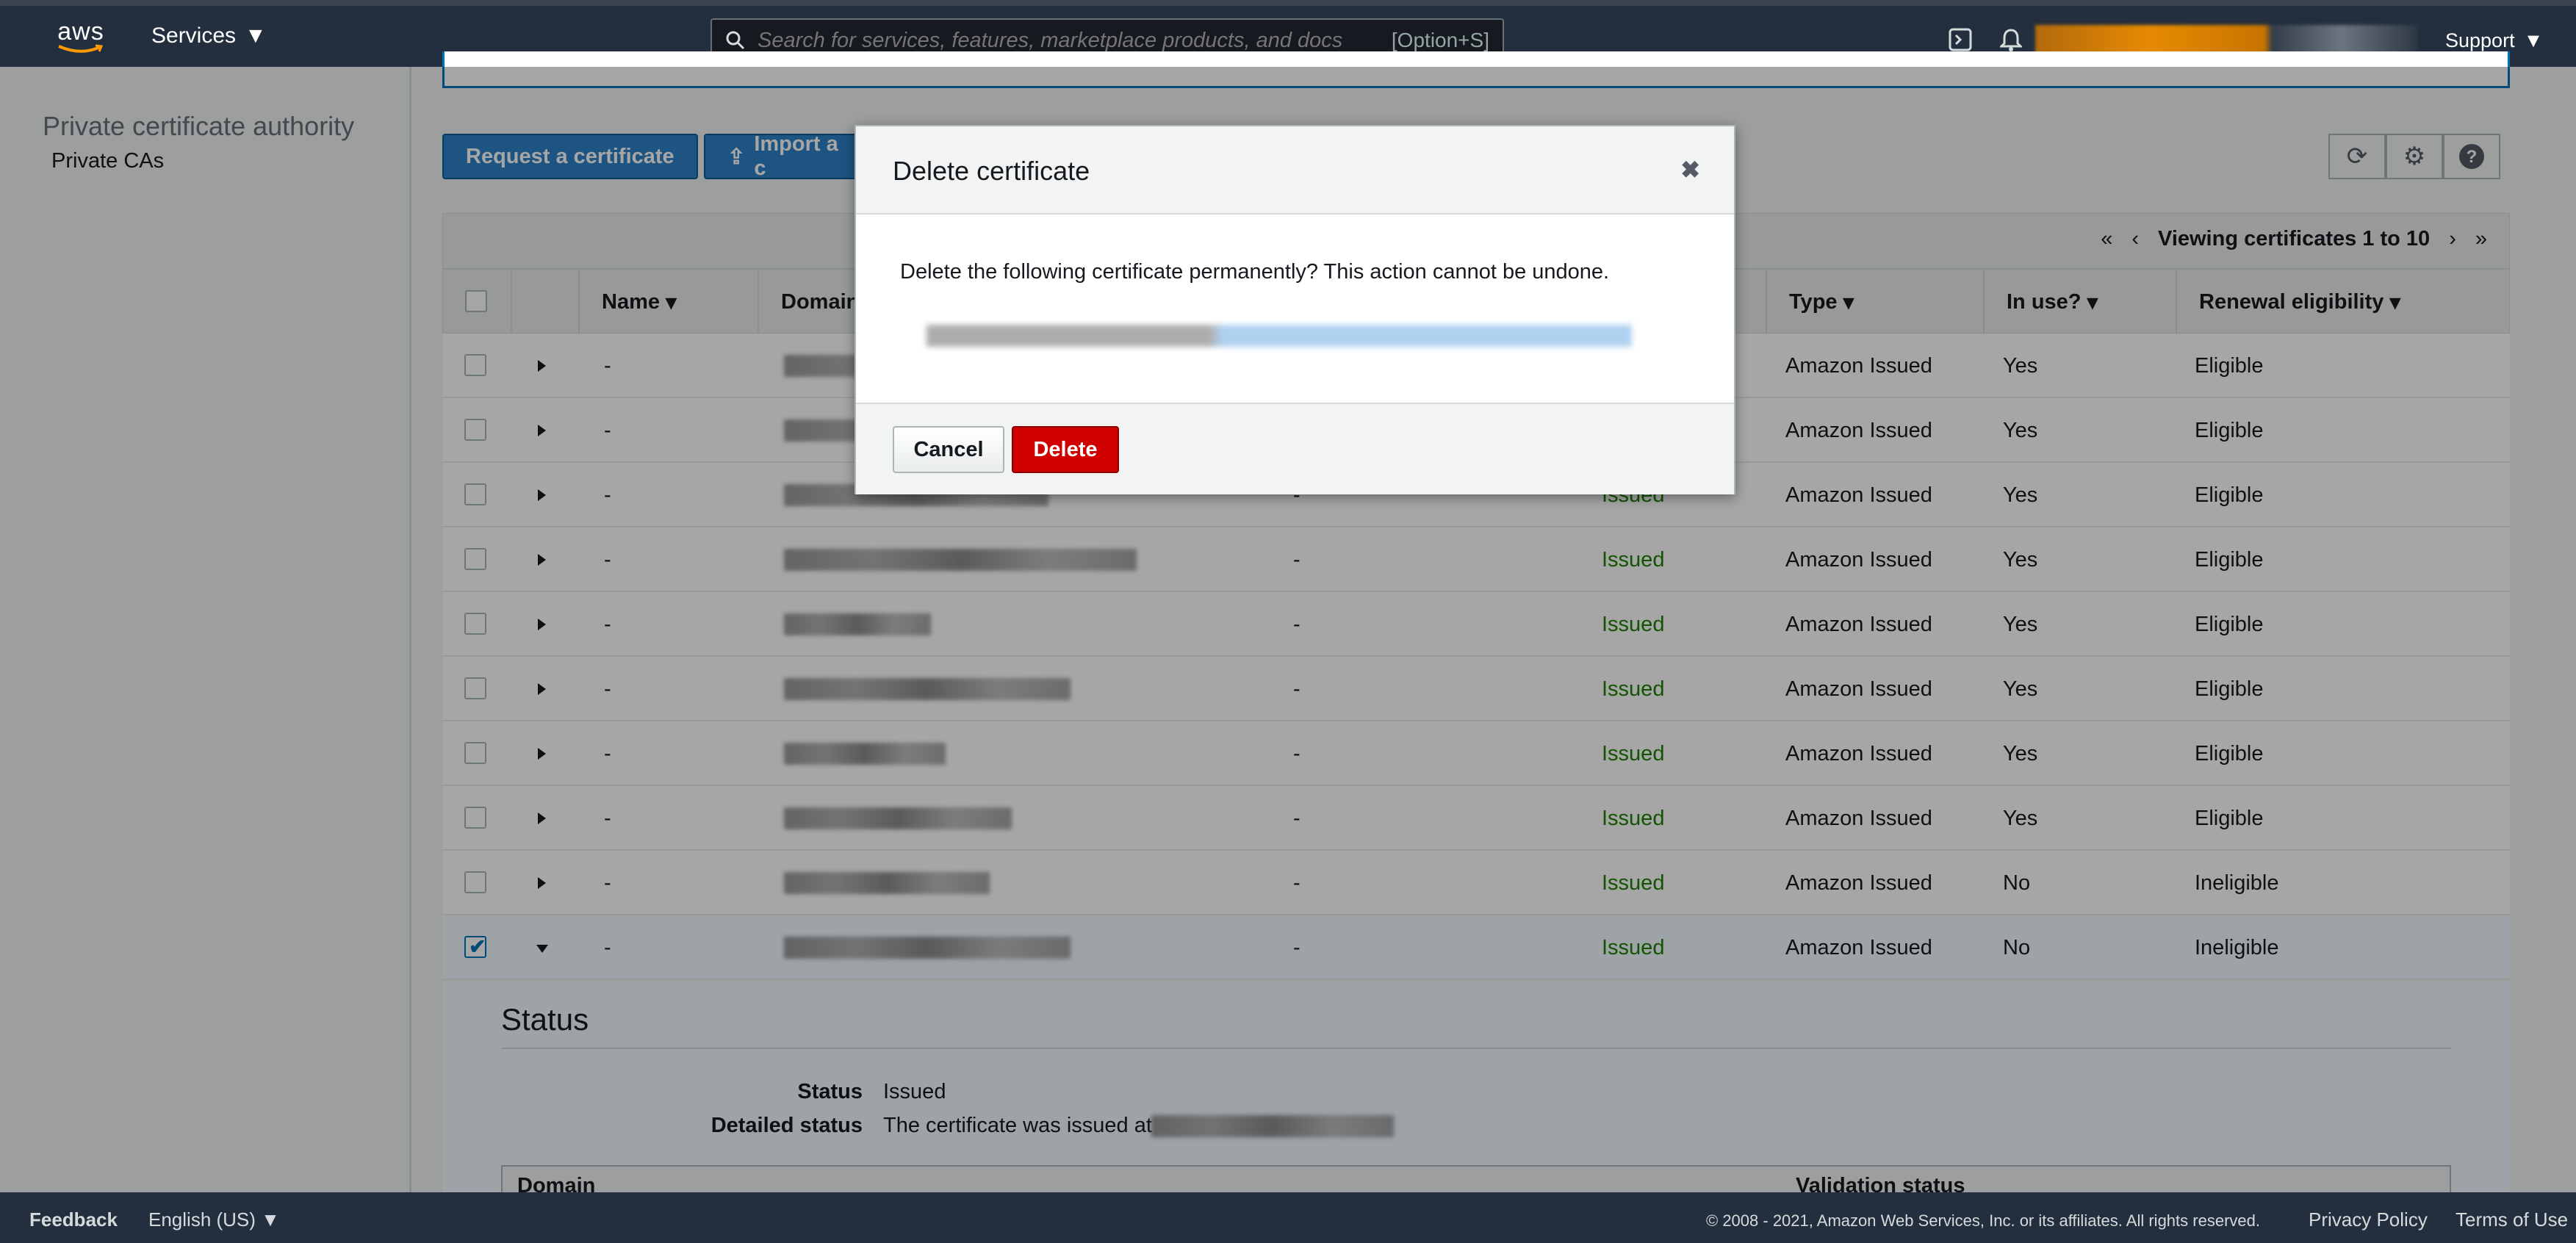 This screenshot has width=2576, height=1243. What do you see at coordinates (2494, 40) in the screenshot?
I see `support-menu: Support ▼` at bounding box center [2494, 40].